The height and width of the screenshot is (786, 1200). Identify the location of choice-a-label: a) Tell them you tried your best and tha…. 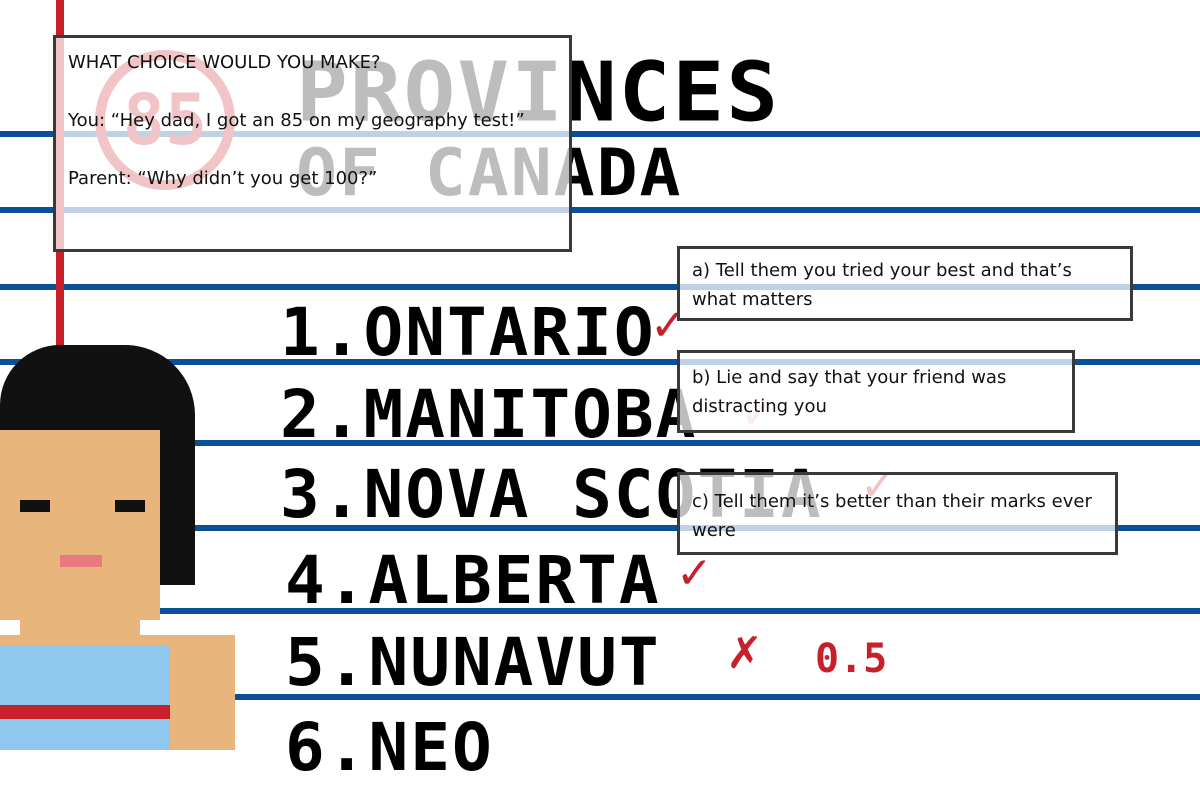
(882, 285).